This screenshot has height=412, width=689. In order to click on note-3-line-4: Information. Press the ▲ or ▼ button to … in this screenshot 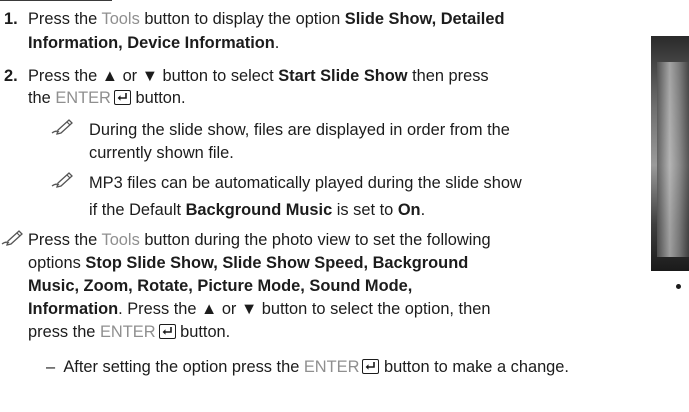, I will do `click(259, 309)`.